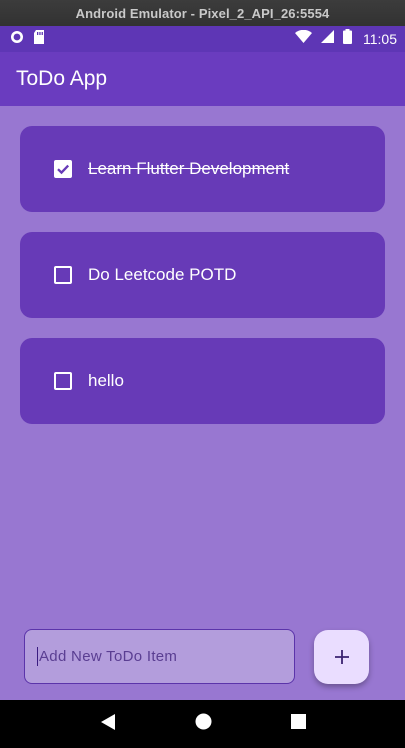 The image size is (405, 748). I want to click on todo-label: Learn Flutter Development, so click(189, 168).